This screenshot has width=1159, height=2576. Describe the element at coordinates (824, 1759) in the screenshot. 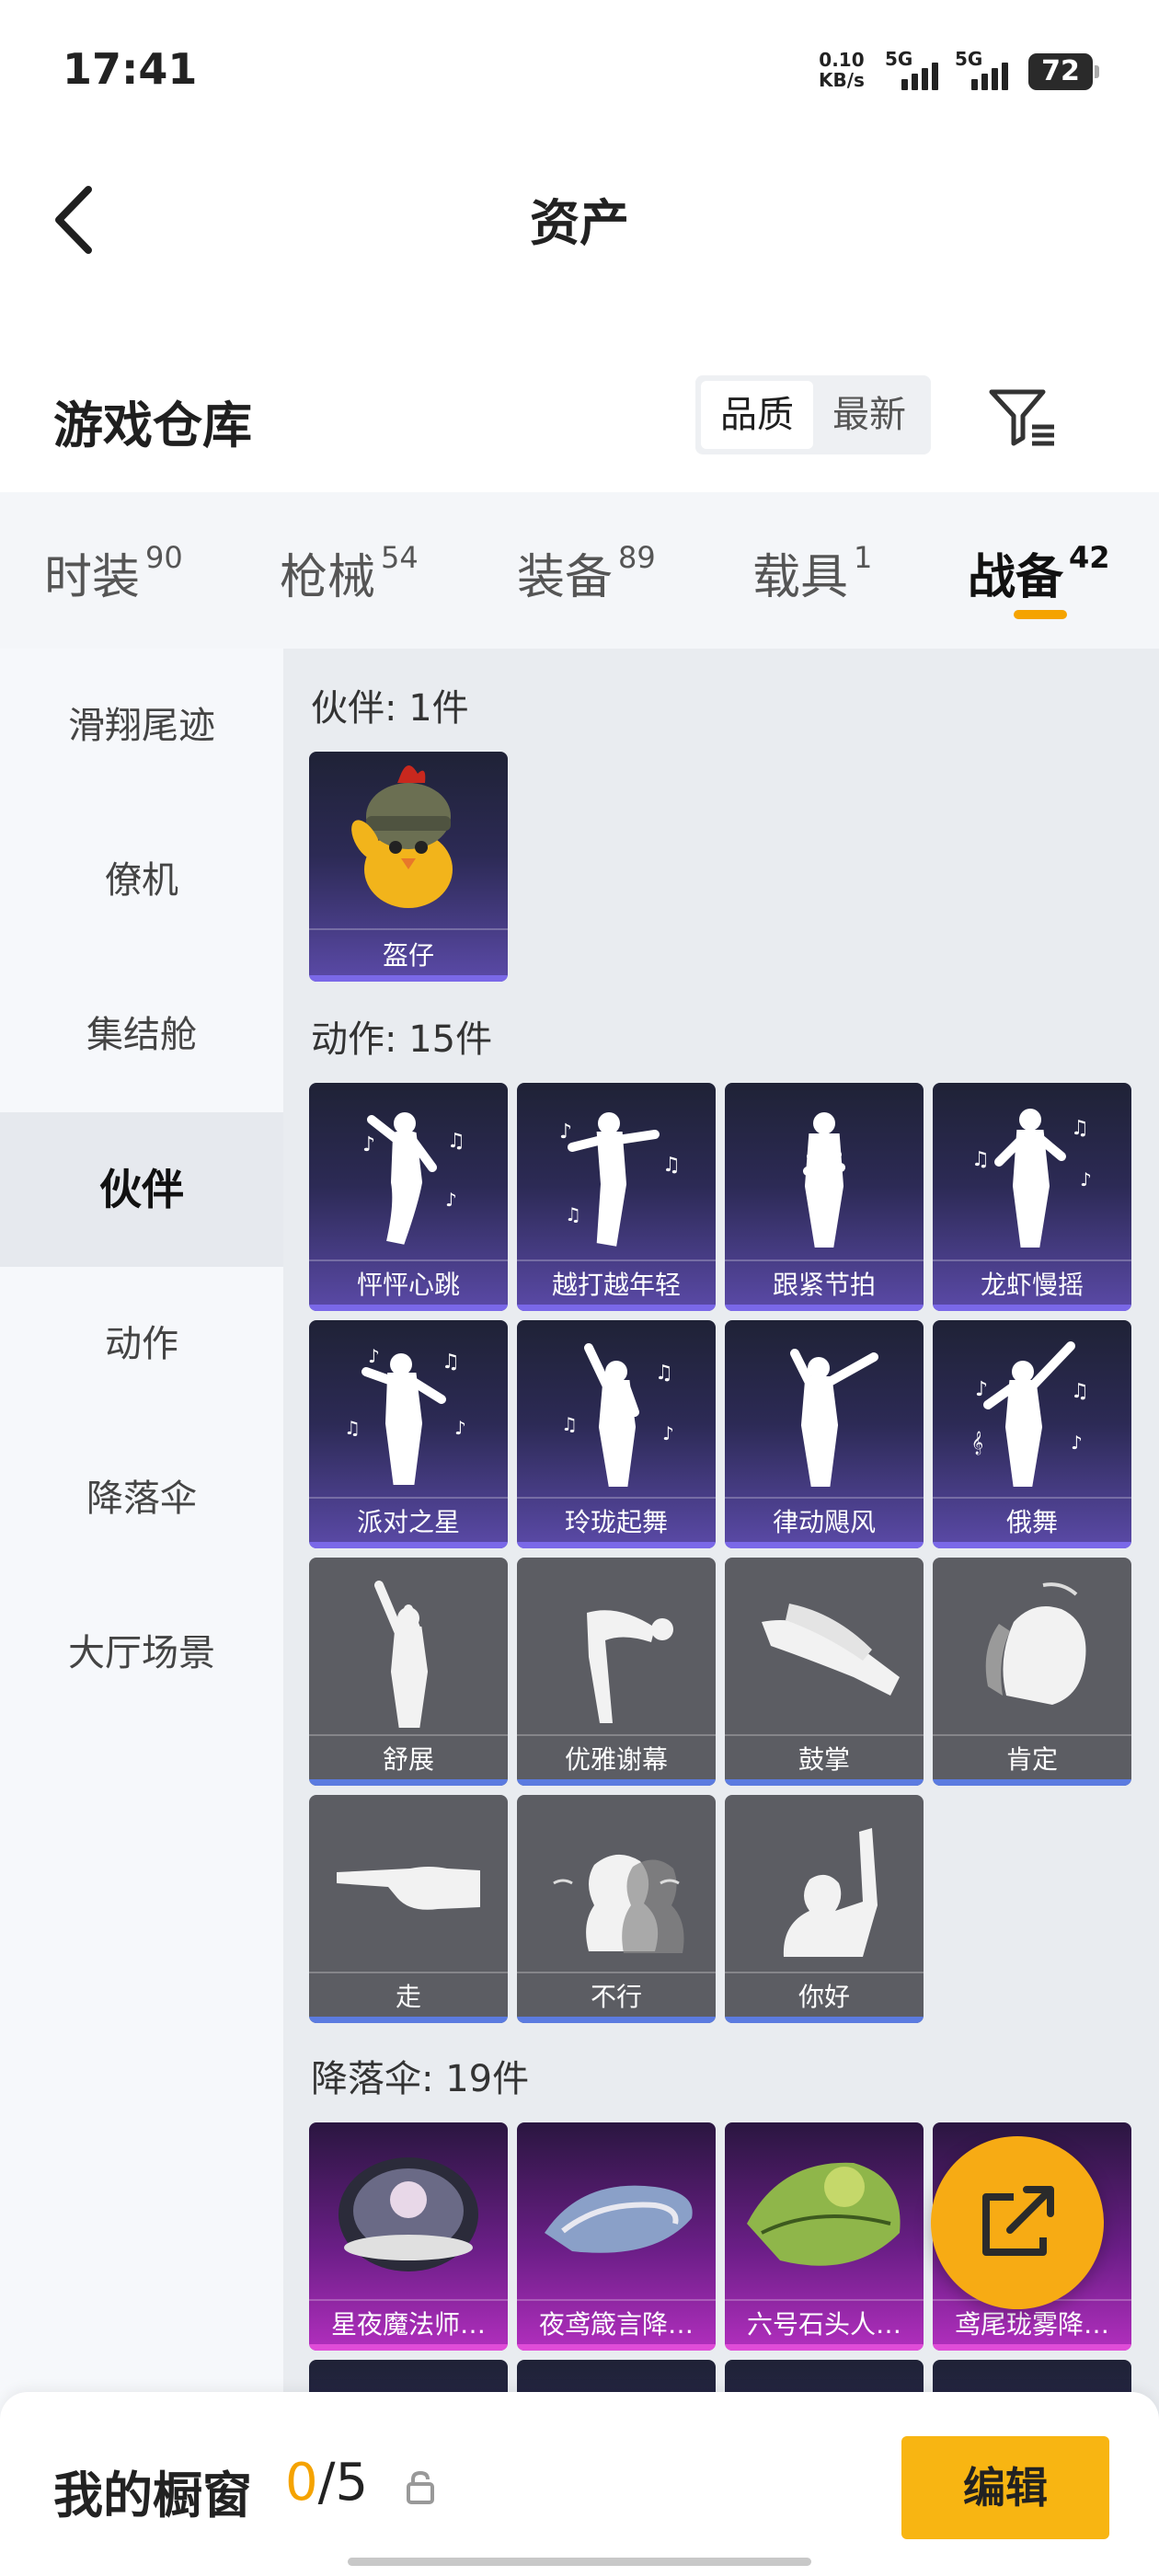

I see `item-name: 鼓掌` at that location.